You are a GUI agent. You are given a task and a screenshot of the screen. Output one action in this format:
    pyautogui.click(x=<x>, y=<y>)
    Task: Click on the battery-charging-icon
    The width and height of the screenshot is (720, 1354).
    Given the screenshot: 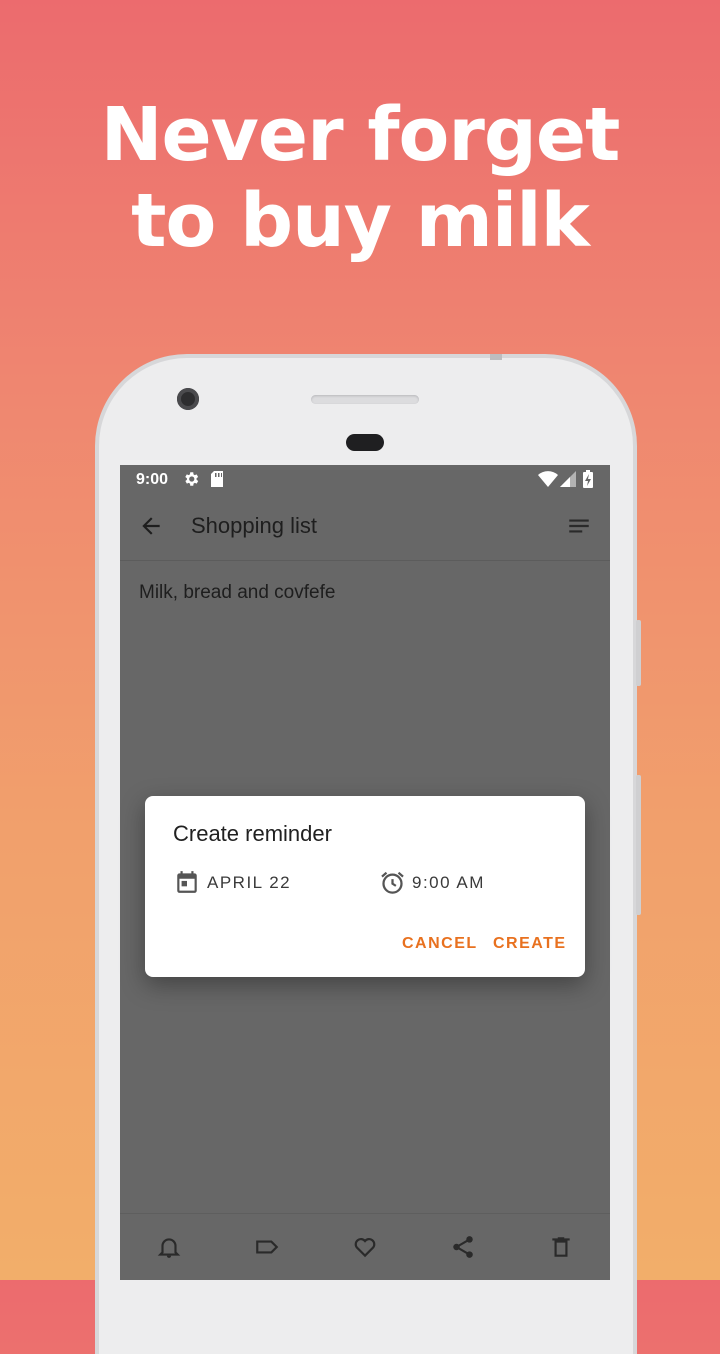 What is the action you would take?
    pyautogui.click(x=588, y=481)
    